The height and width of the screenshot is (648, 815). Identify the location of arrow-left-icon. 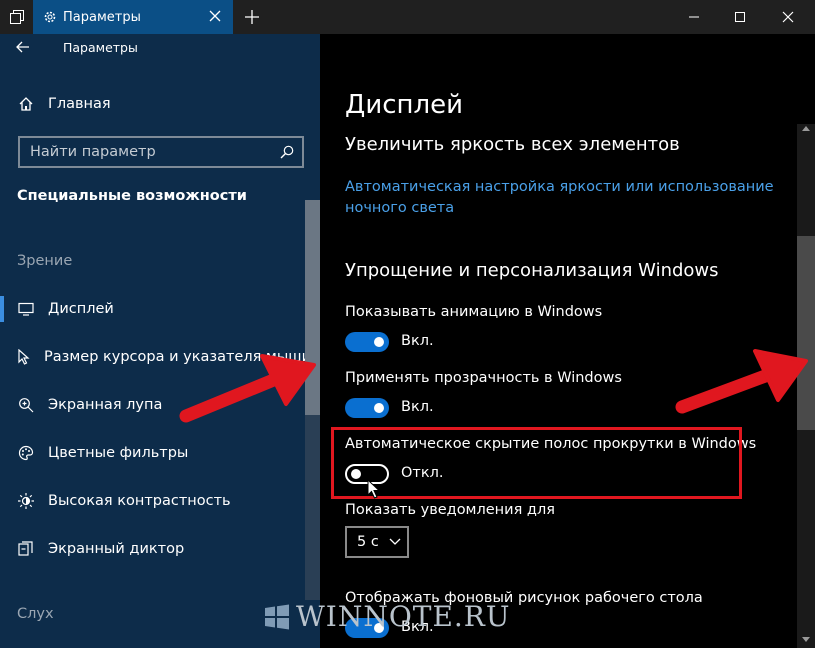
(247, 388).